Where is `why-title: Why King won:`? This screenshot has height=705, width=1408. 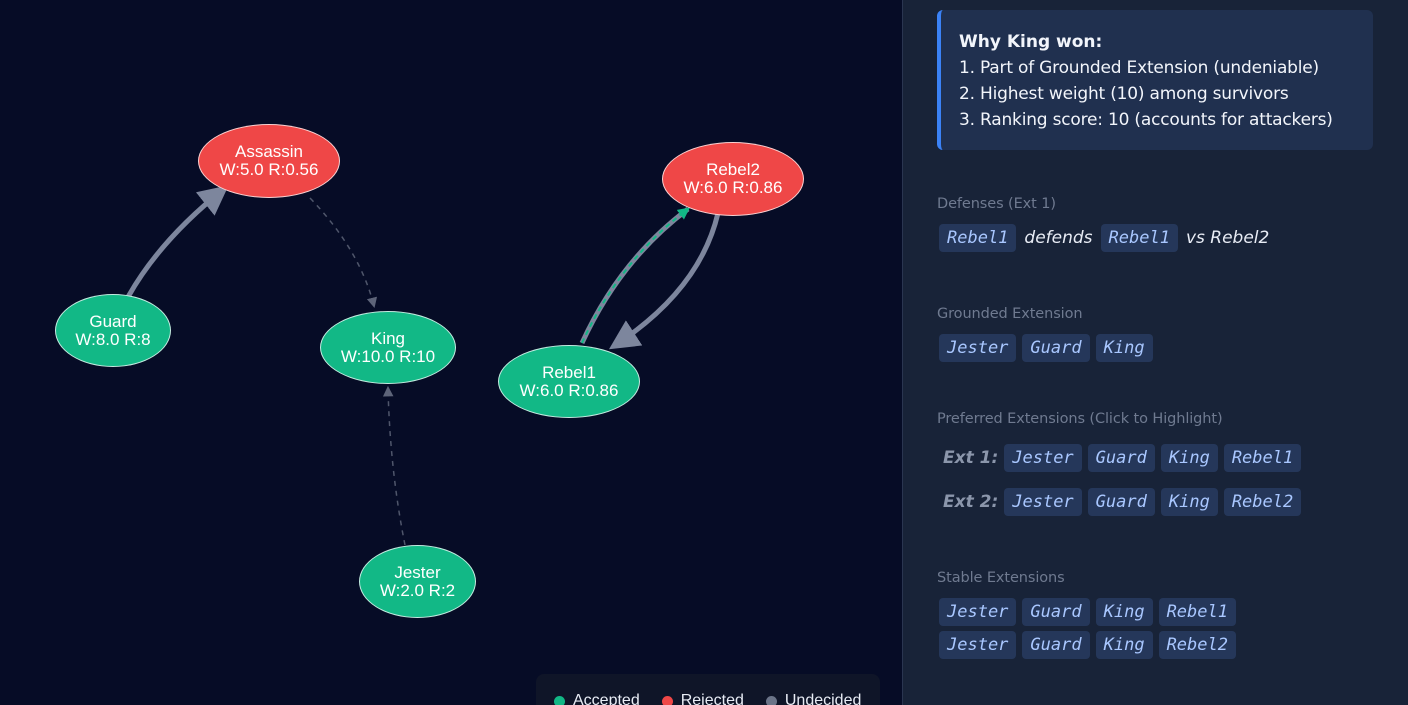
why-title: Why King won: is located at coordinates (1031, 42).